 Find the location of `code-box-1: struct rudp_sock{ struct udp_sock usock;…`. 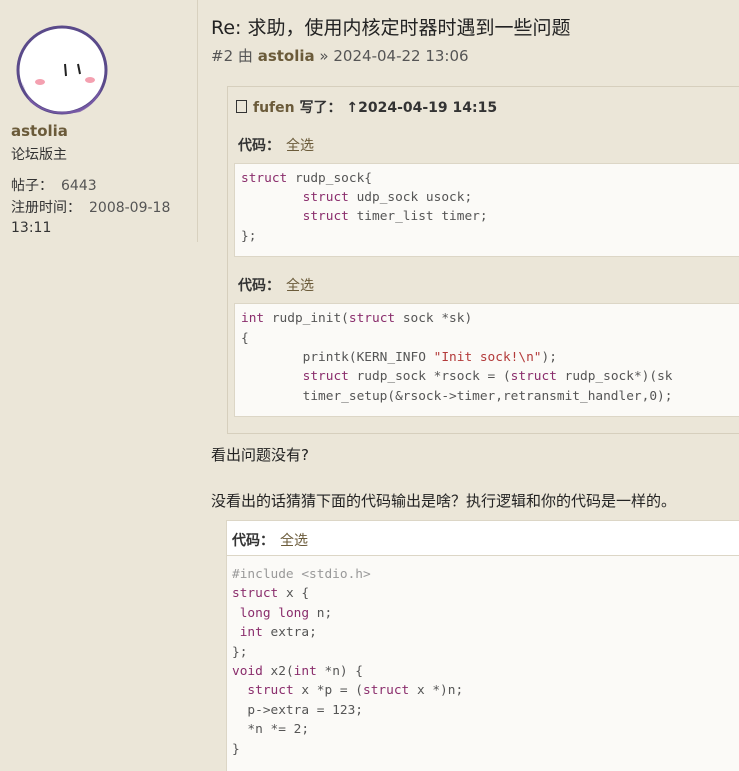

code-box-1: struct rudp_sock{ struct udp_sock usock;… is located at coordinates (486, 210).